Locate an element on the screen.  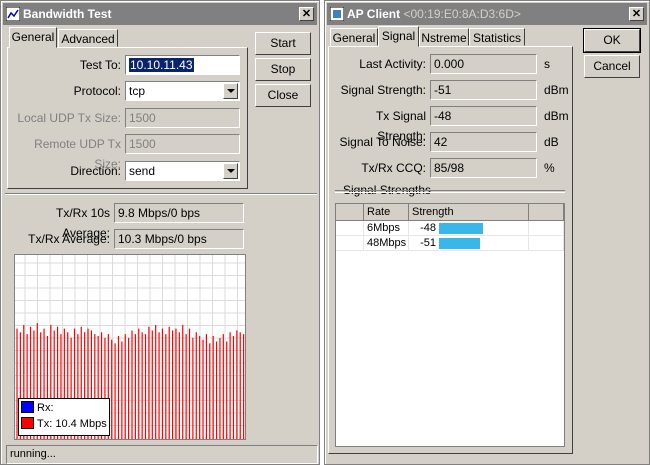
ap-field-label: Signal To Noise: is located at coordinates (383, 142).